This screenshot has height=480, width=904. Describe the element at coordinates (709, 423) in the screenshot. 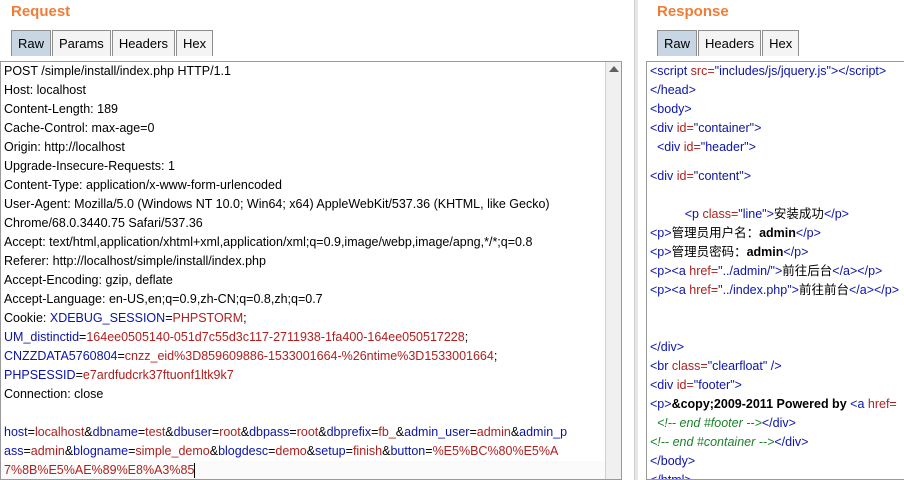

I see `footer-comment: <!-- end #footer -->` at that location.